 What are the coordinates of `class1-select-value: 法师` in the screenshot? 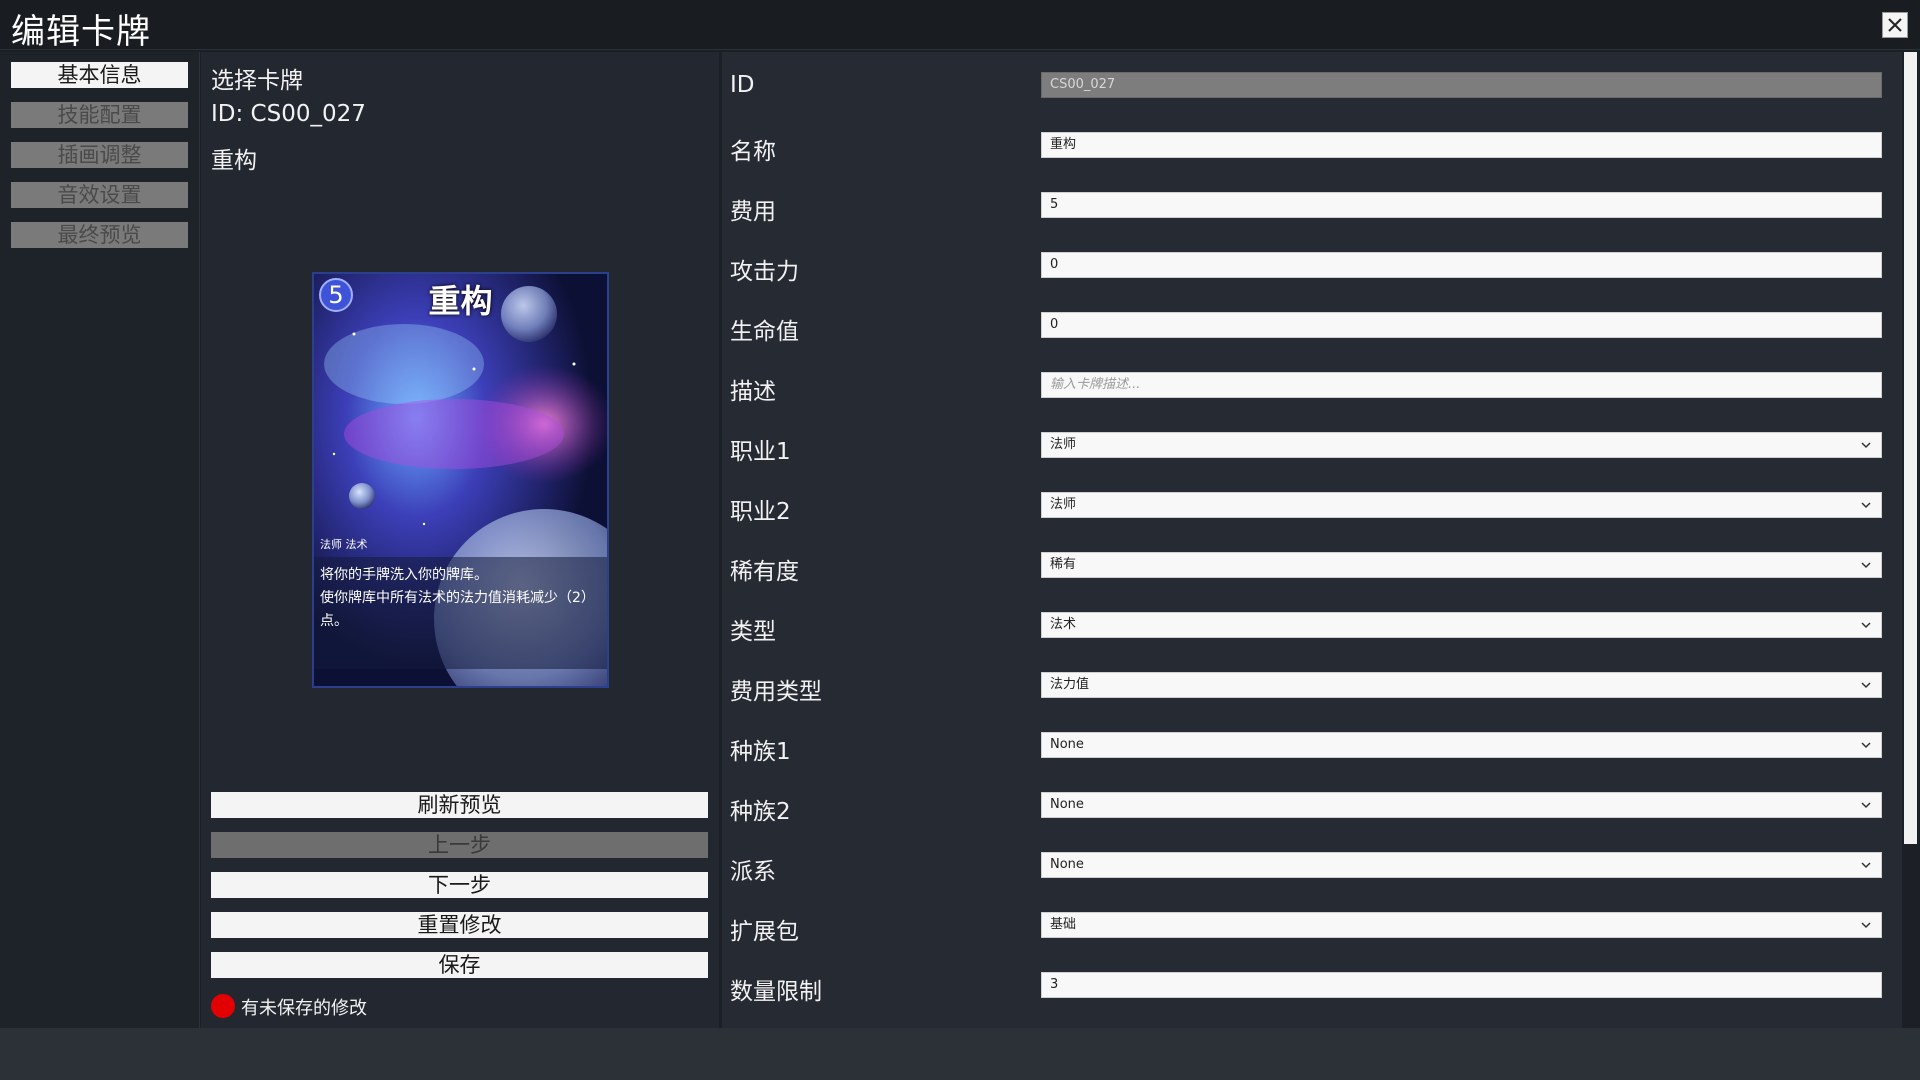 It's located at (1063, 444).